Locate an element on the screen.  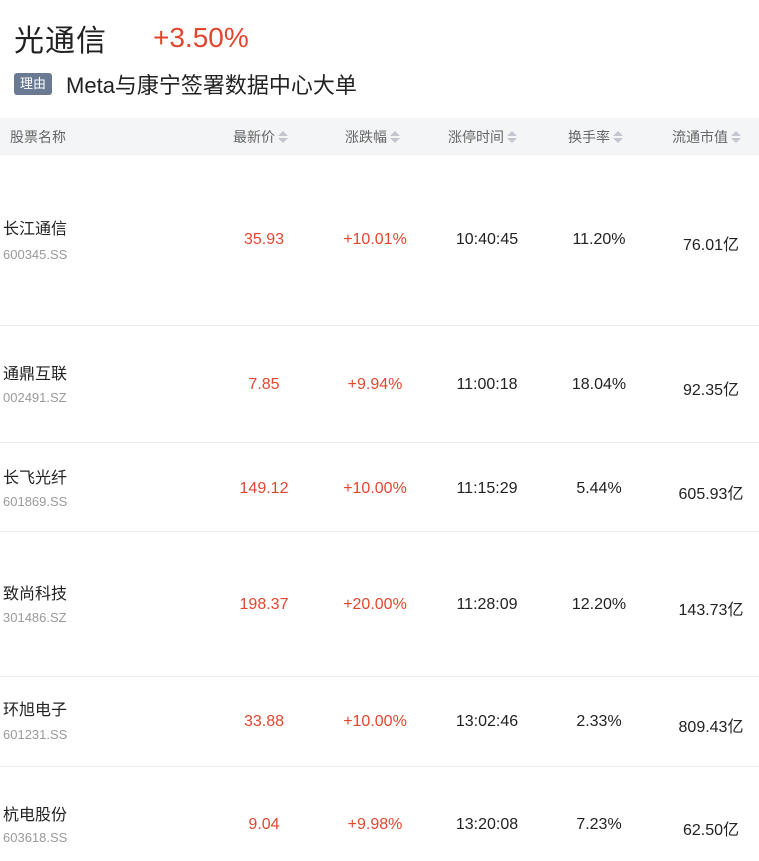
limit-up-time: 13:20:08 is located at coordinates (487, 824).